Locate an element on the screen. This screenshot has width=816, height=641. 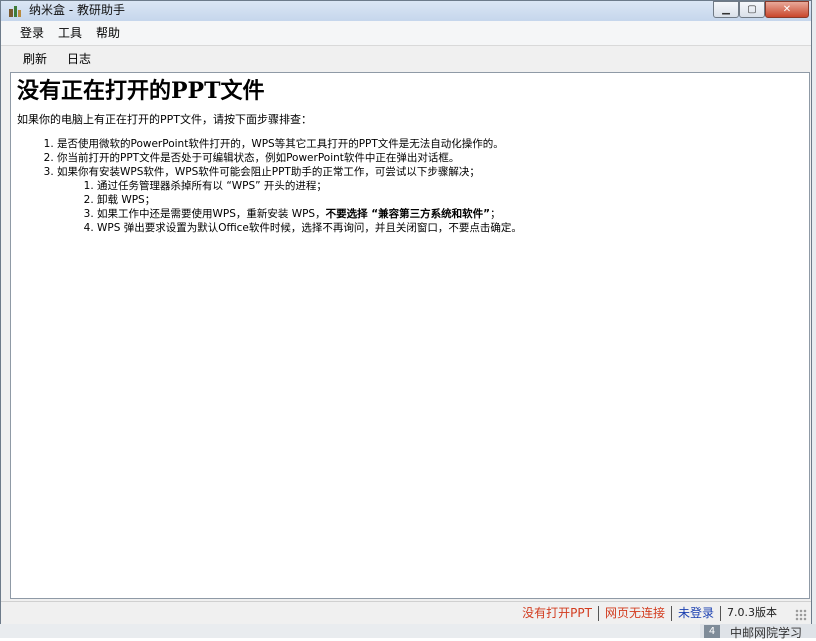
menu-login: 登录 is located at coordinates (32, 33).